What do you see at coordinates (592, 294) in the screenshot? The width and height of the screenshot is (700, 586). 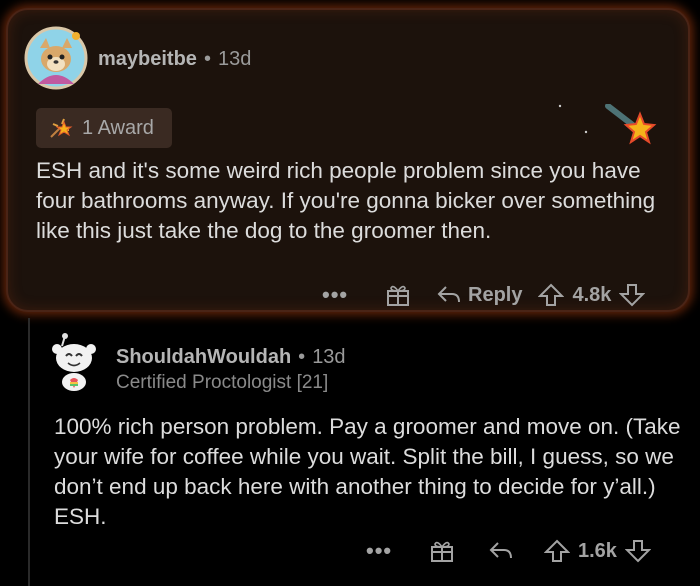 I see `score: 4.8k` at bounding box center [592, 294].